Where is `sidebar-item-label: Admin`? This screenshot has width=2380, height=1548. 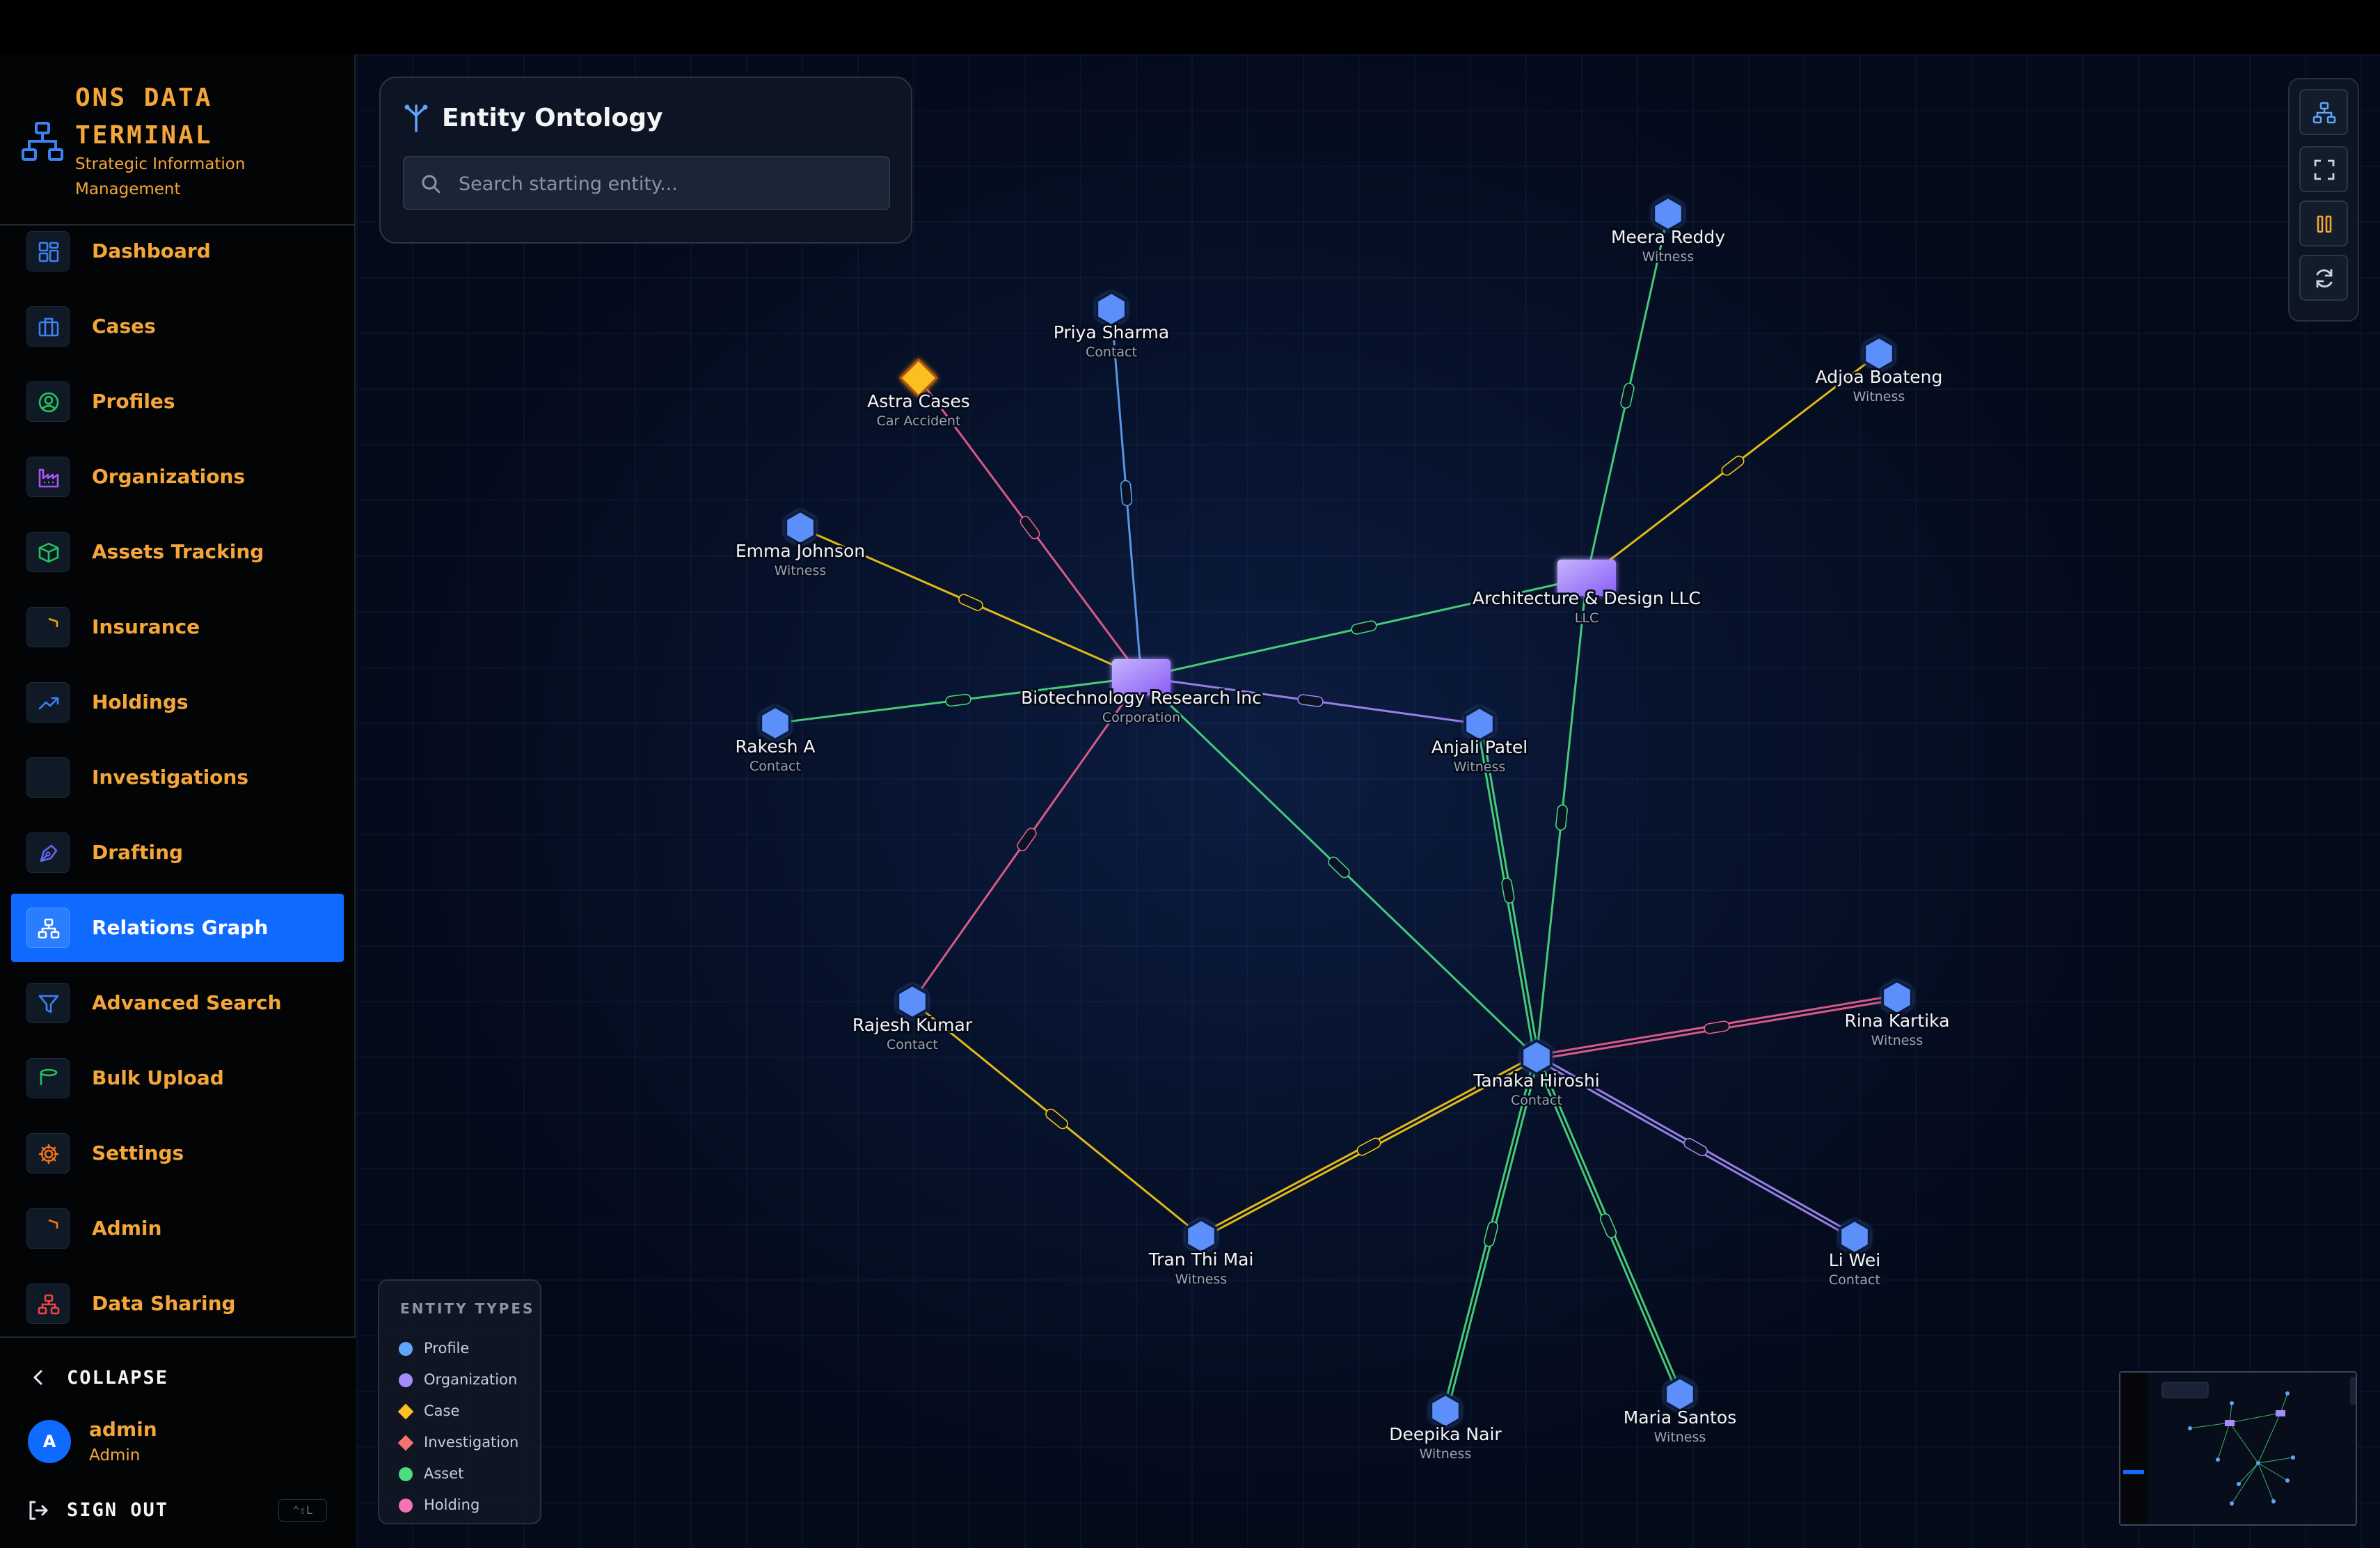
sidebar-item-label: Admin is located at coordinates (127, 1228).